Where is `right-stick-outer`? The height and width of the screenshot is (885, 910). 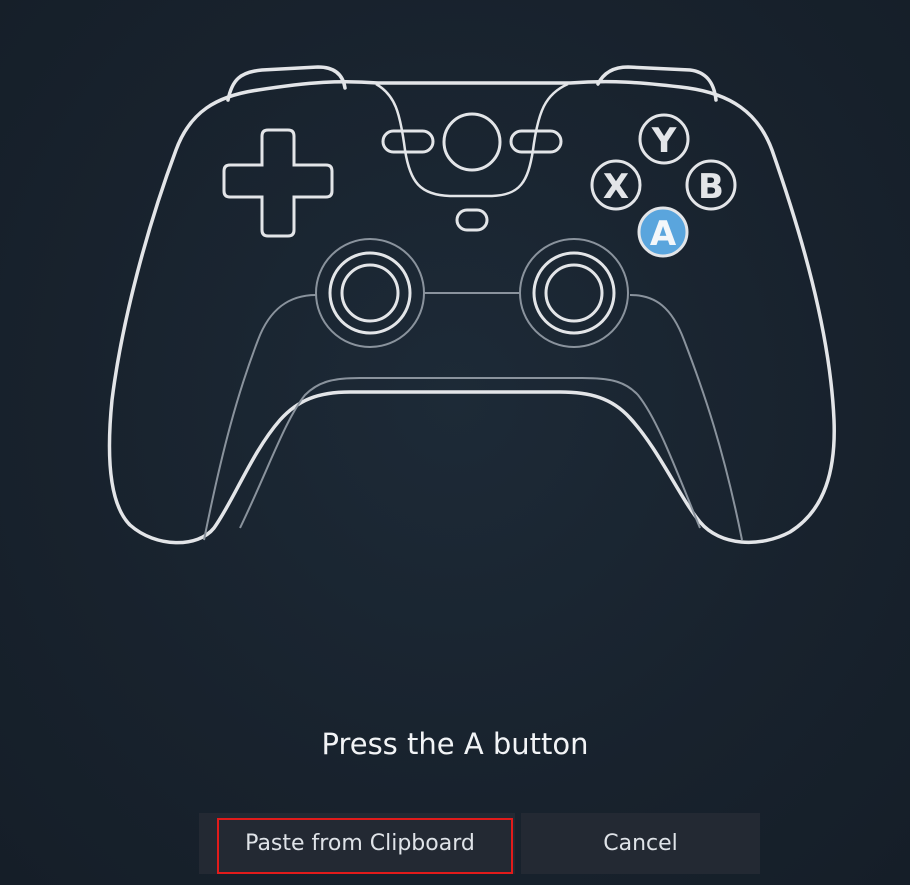 right-stick-outer is located at coordinates (574, 293).